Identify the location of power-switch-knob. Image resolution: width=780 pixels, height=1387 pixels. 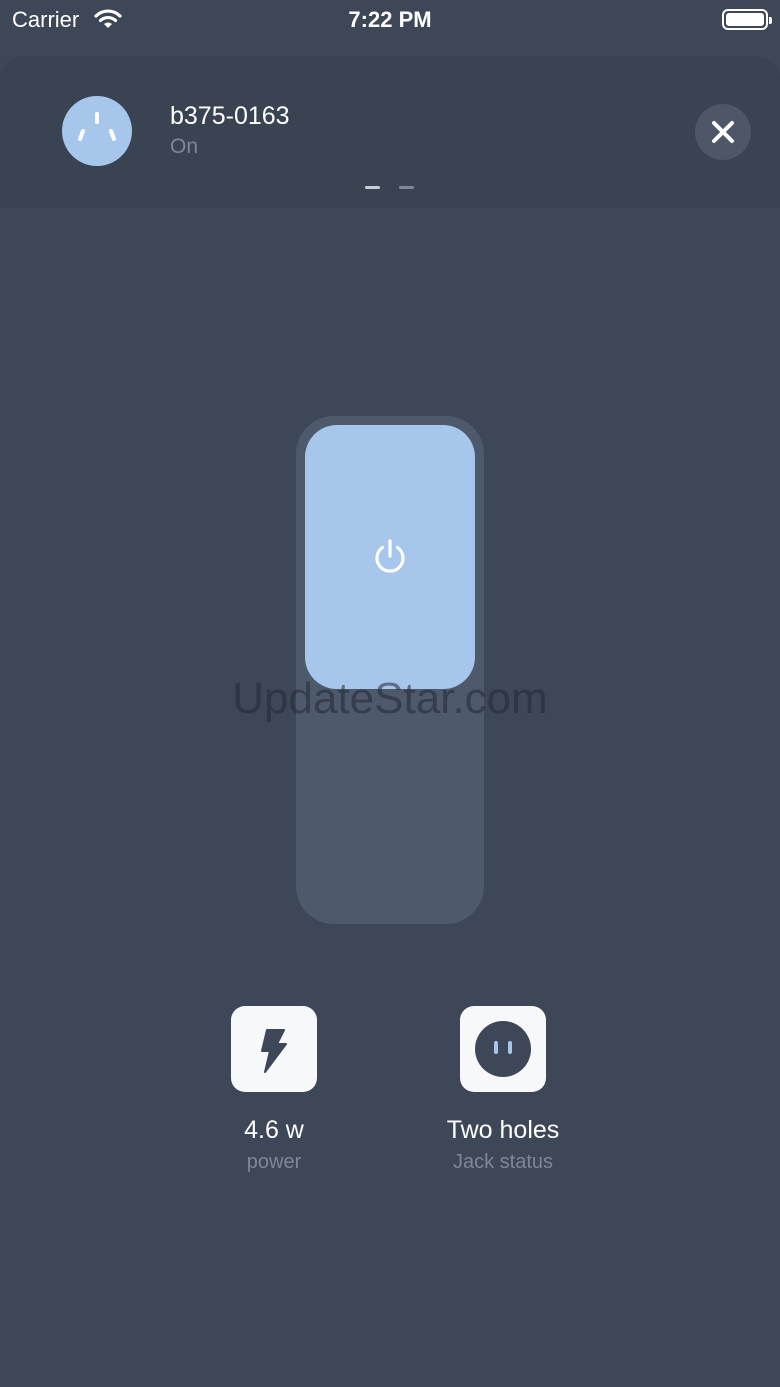
(390, 557).